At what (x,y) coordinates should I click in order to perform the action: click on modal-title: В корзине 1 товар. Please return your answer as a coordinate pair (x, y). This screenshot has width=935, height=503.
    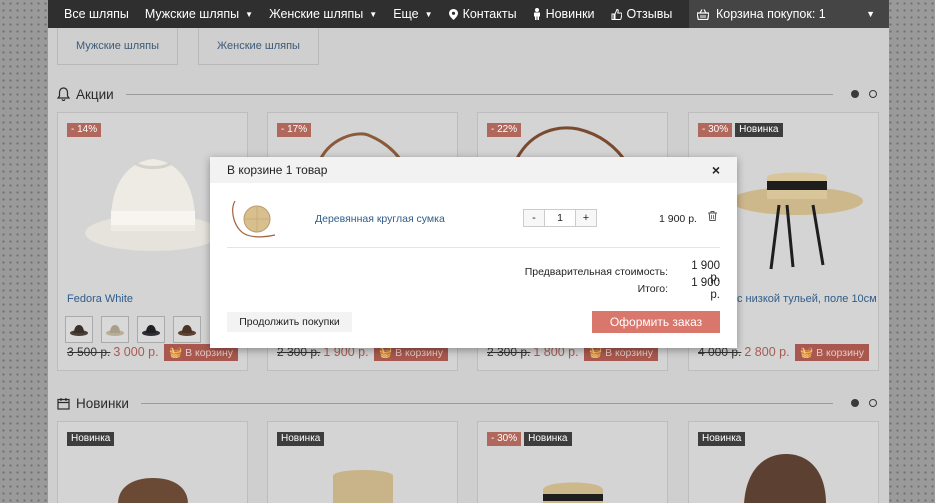
    Looking at the image, I should click on (277, 170).